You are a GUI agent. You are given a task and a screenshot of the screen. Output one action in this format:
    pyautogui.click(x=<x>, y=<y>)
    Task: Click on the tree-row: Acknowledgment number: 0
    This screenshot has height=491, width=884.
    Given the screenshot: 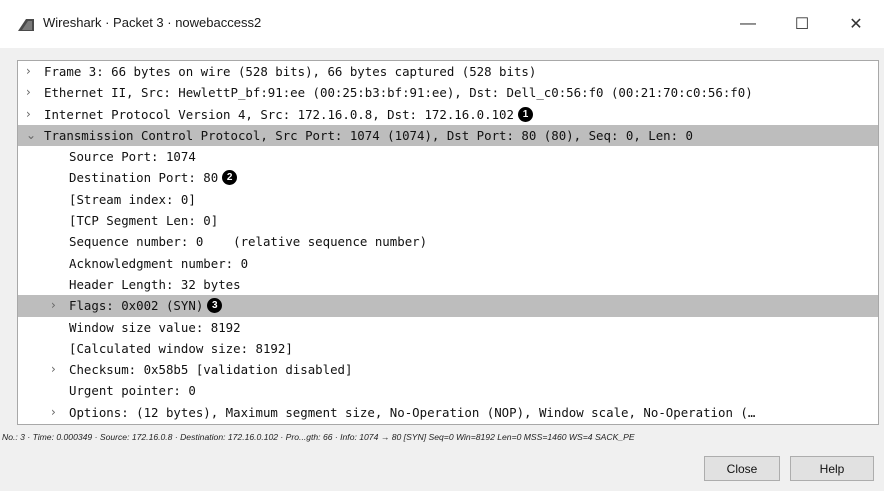 What is the action you would take?
    pyautogui.click(x=448, y=263)
    